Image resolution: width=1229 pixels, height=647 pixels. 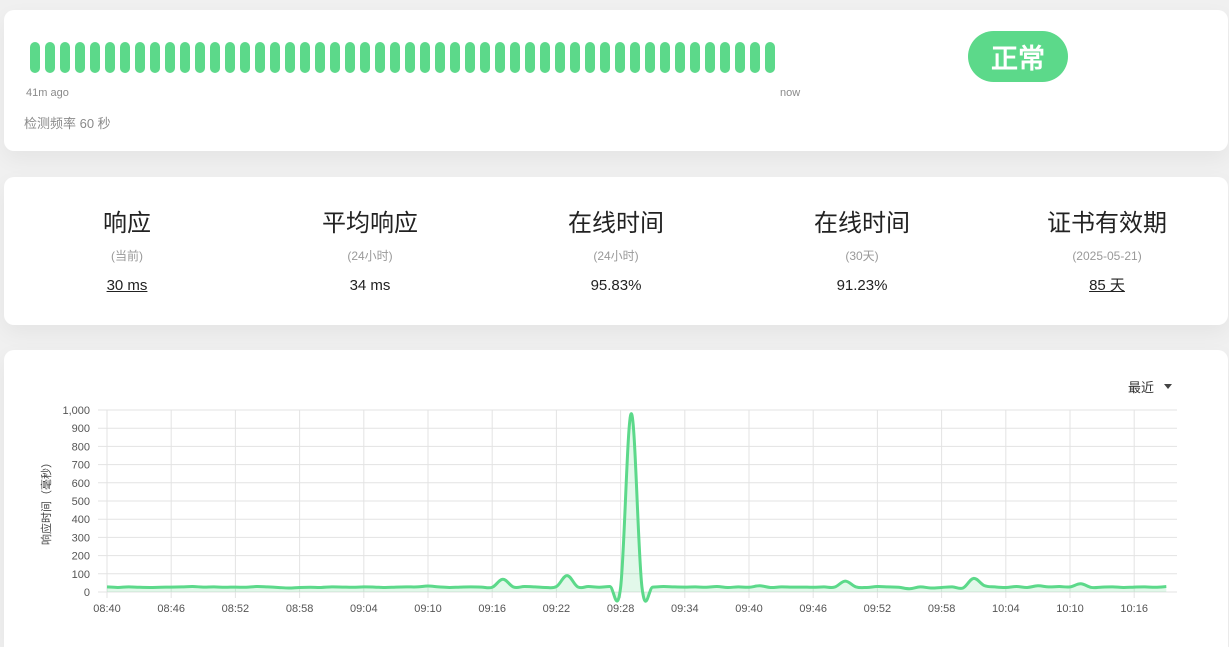 I want to click on x-tick-label: 09:58, so click(x=942, y=609).